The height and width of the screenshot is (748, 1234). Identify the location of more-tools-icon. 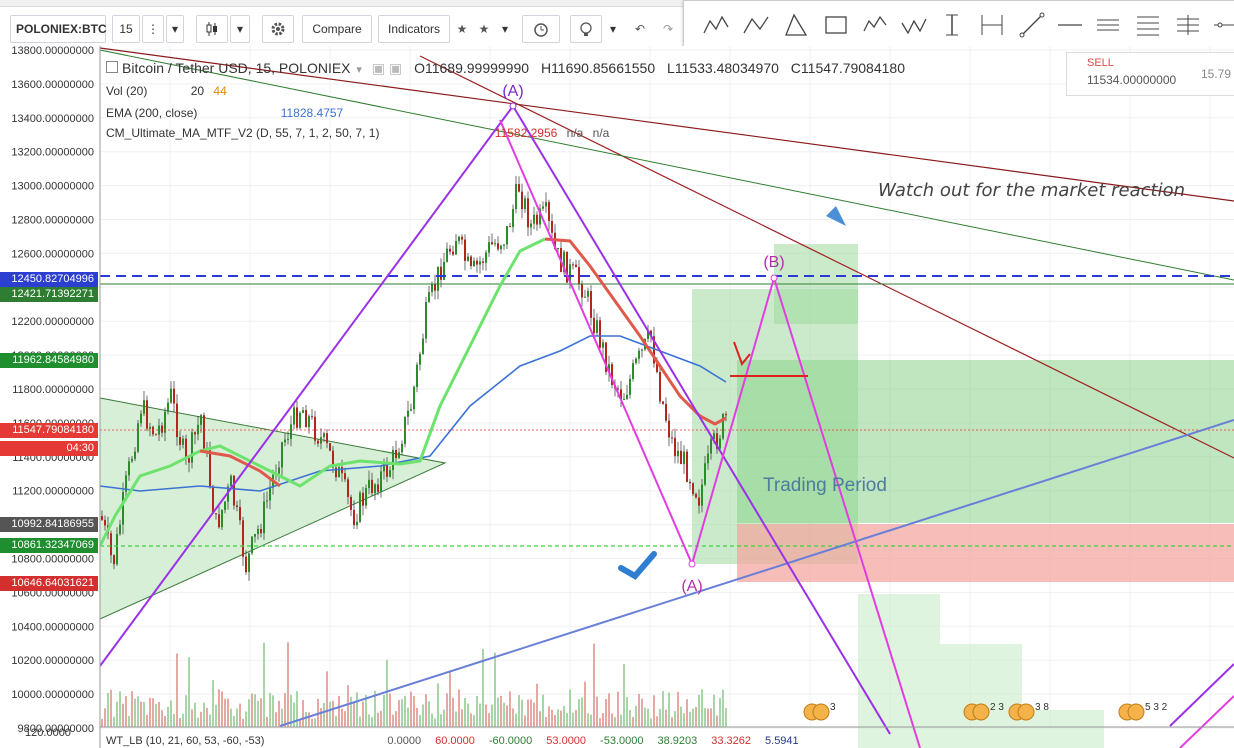
(1222, 25).